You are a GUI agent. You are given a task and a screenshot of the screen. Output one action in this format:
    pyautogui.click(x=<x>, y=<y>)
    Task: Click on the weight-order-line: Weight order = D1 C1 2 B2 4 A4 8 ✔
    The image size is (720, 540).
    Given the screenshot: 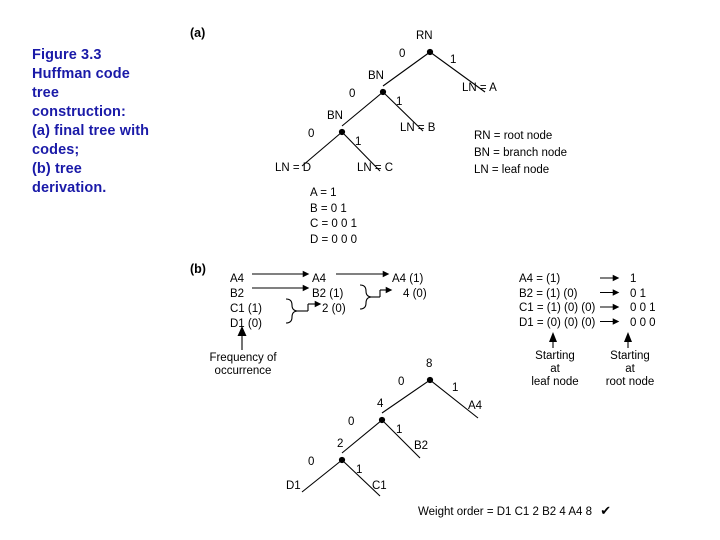 What is the action you would take?
    pyautogui.click(x=514, y=511)
    